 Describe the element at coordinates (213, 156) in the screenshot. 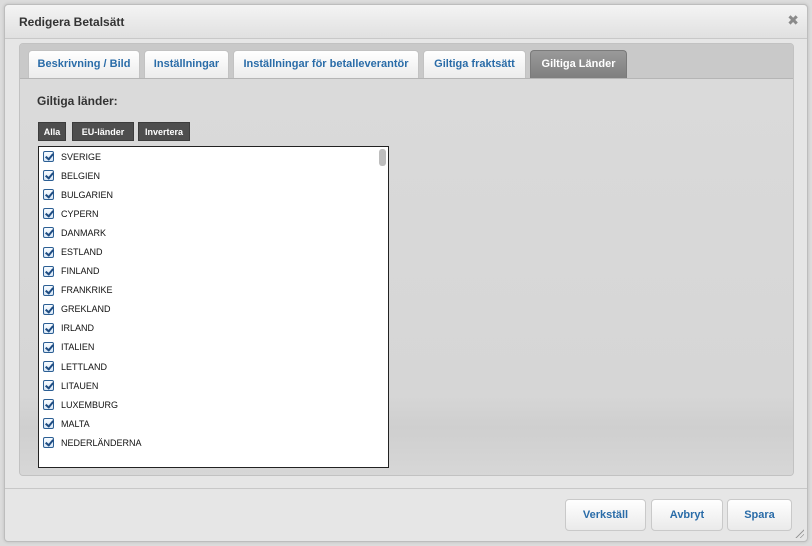

I see `list-item: SVERIGE` at that location.